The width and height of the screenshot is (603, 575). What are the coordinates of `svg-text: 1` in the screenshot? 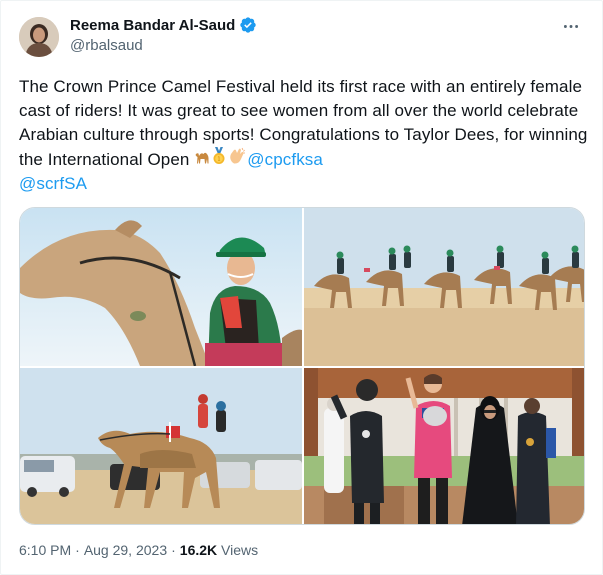 It's located at (219, 160).